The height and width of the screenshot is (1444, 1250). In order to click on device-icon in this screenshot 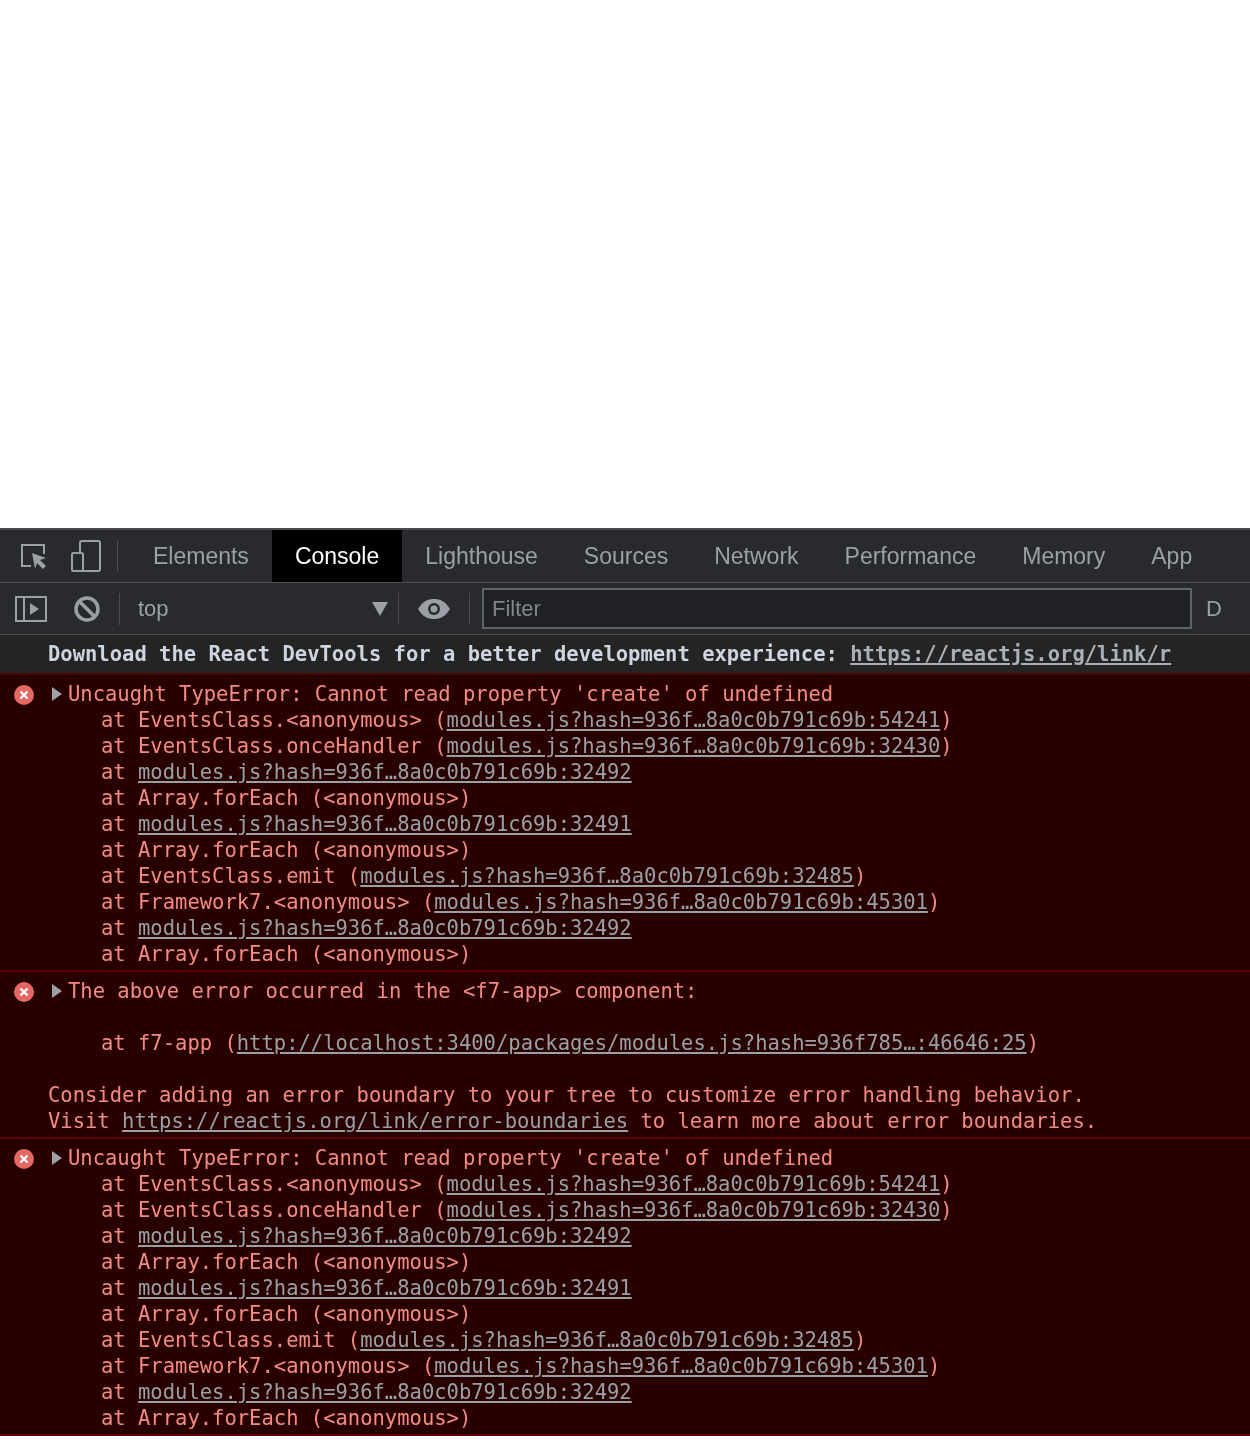, I will do `click(87, 556)`.